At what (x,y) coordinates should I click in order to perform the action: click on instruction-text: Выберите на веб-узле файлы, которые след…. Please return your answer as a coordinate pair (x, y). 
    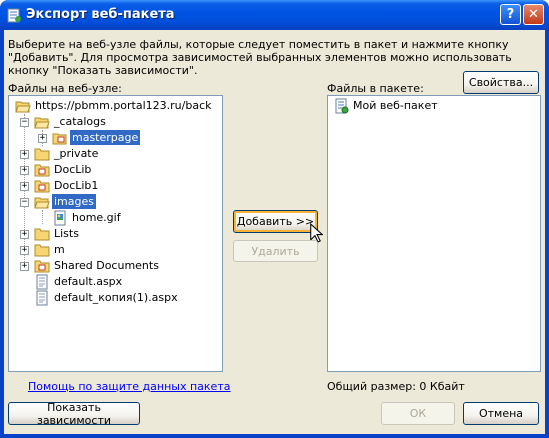
    Looking at the image, I should click on (260, 57).